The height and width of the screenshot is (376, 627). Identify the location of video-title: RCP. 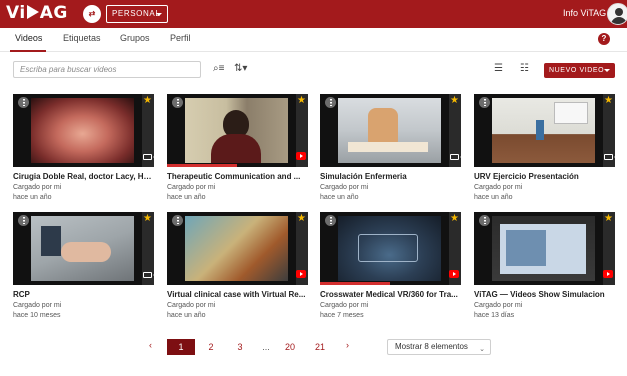
(83, 294).